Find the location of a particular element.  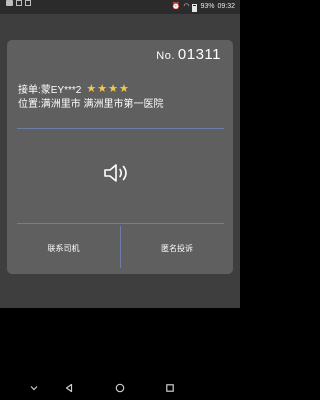

chevron-down-icon is located at coordinates (34, 388).